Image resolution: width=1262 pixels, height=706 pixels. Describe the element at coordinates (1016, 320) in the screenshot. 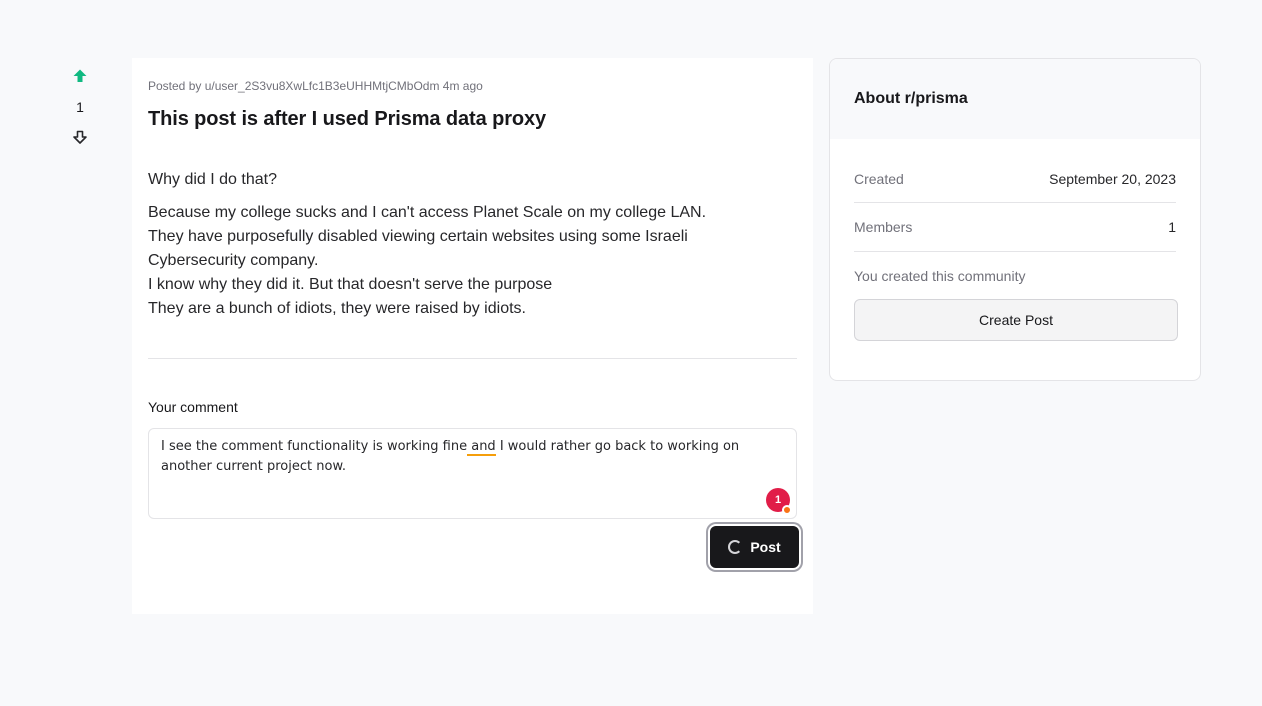

I see `create-post-button: Create Post` at that location.